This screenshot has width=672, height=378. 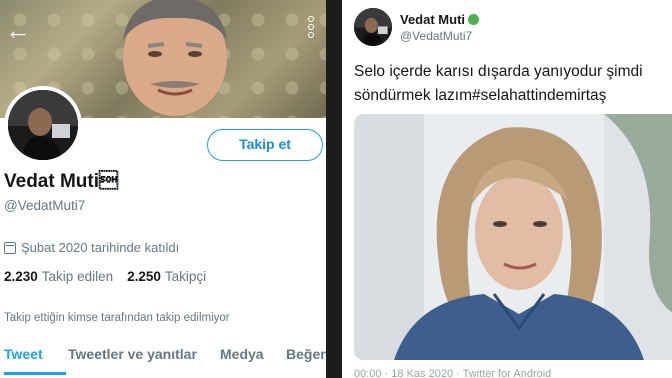 I want to click on tweet-avatar-photo, so click(x=373, y=27).